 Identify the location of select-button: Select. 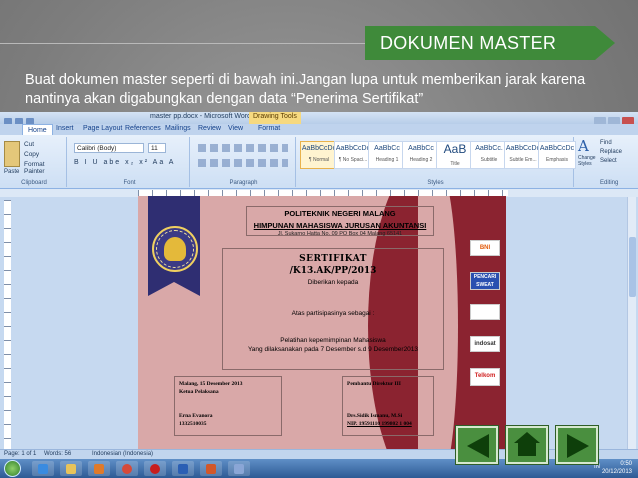
(619, 161).